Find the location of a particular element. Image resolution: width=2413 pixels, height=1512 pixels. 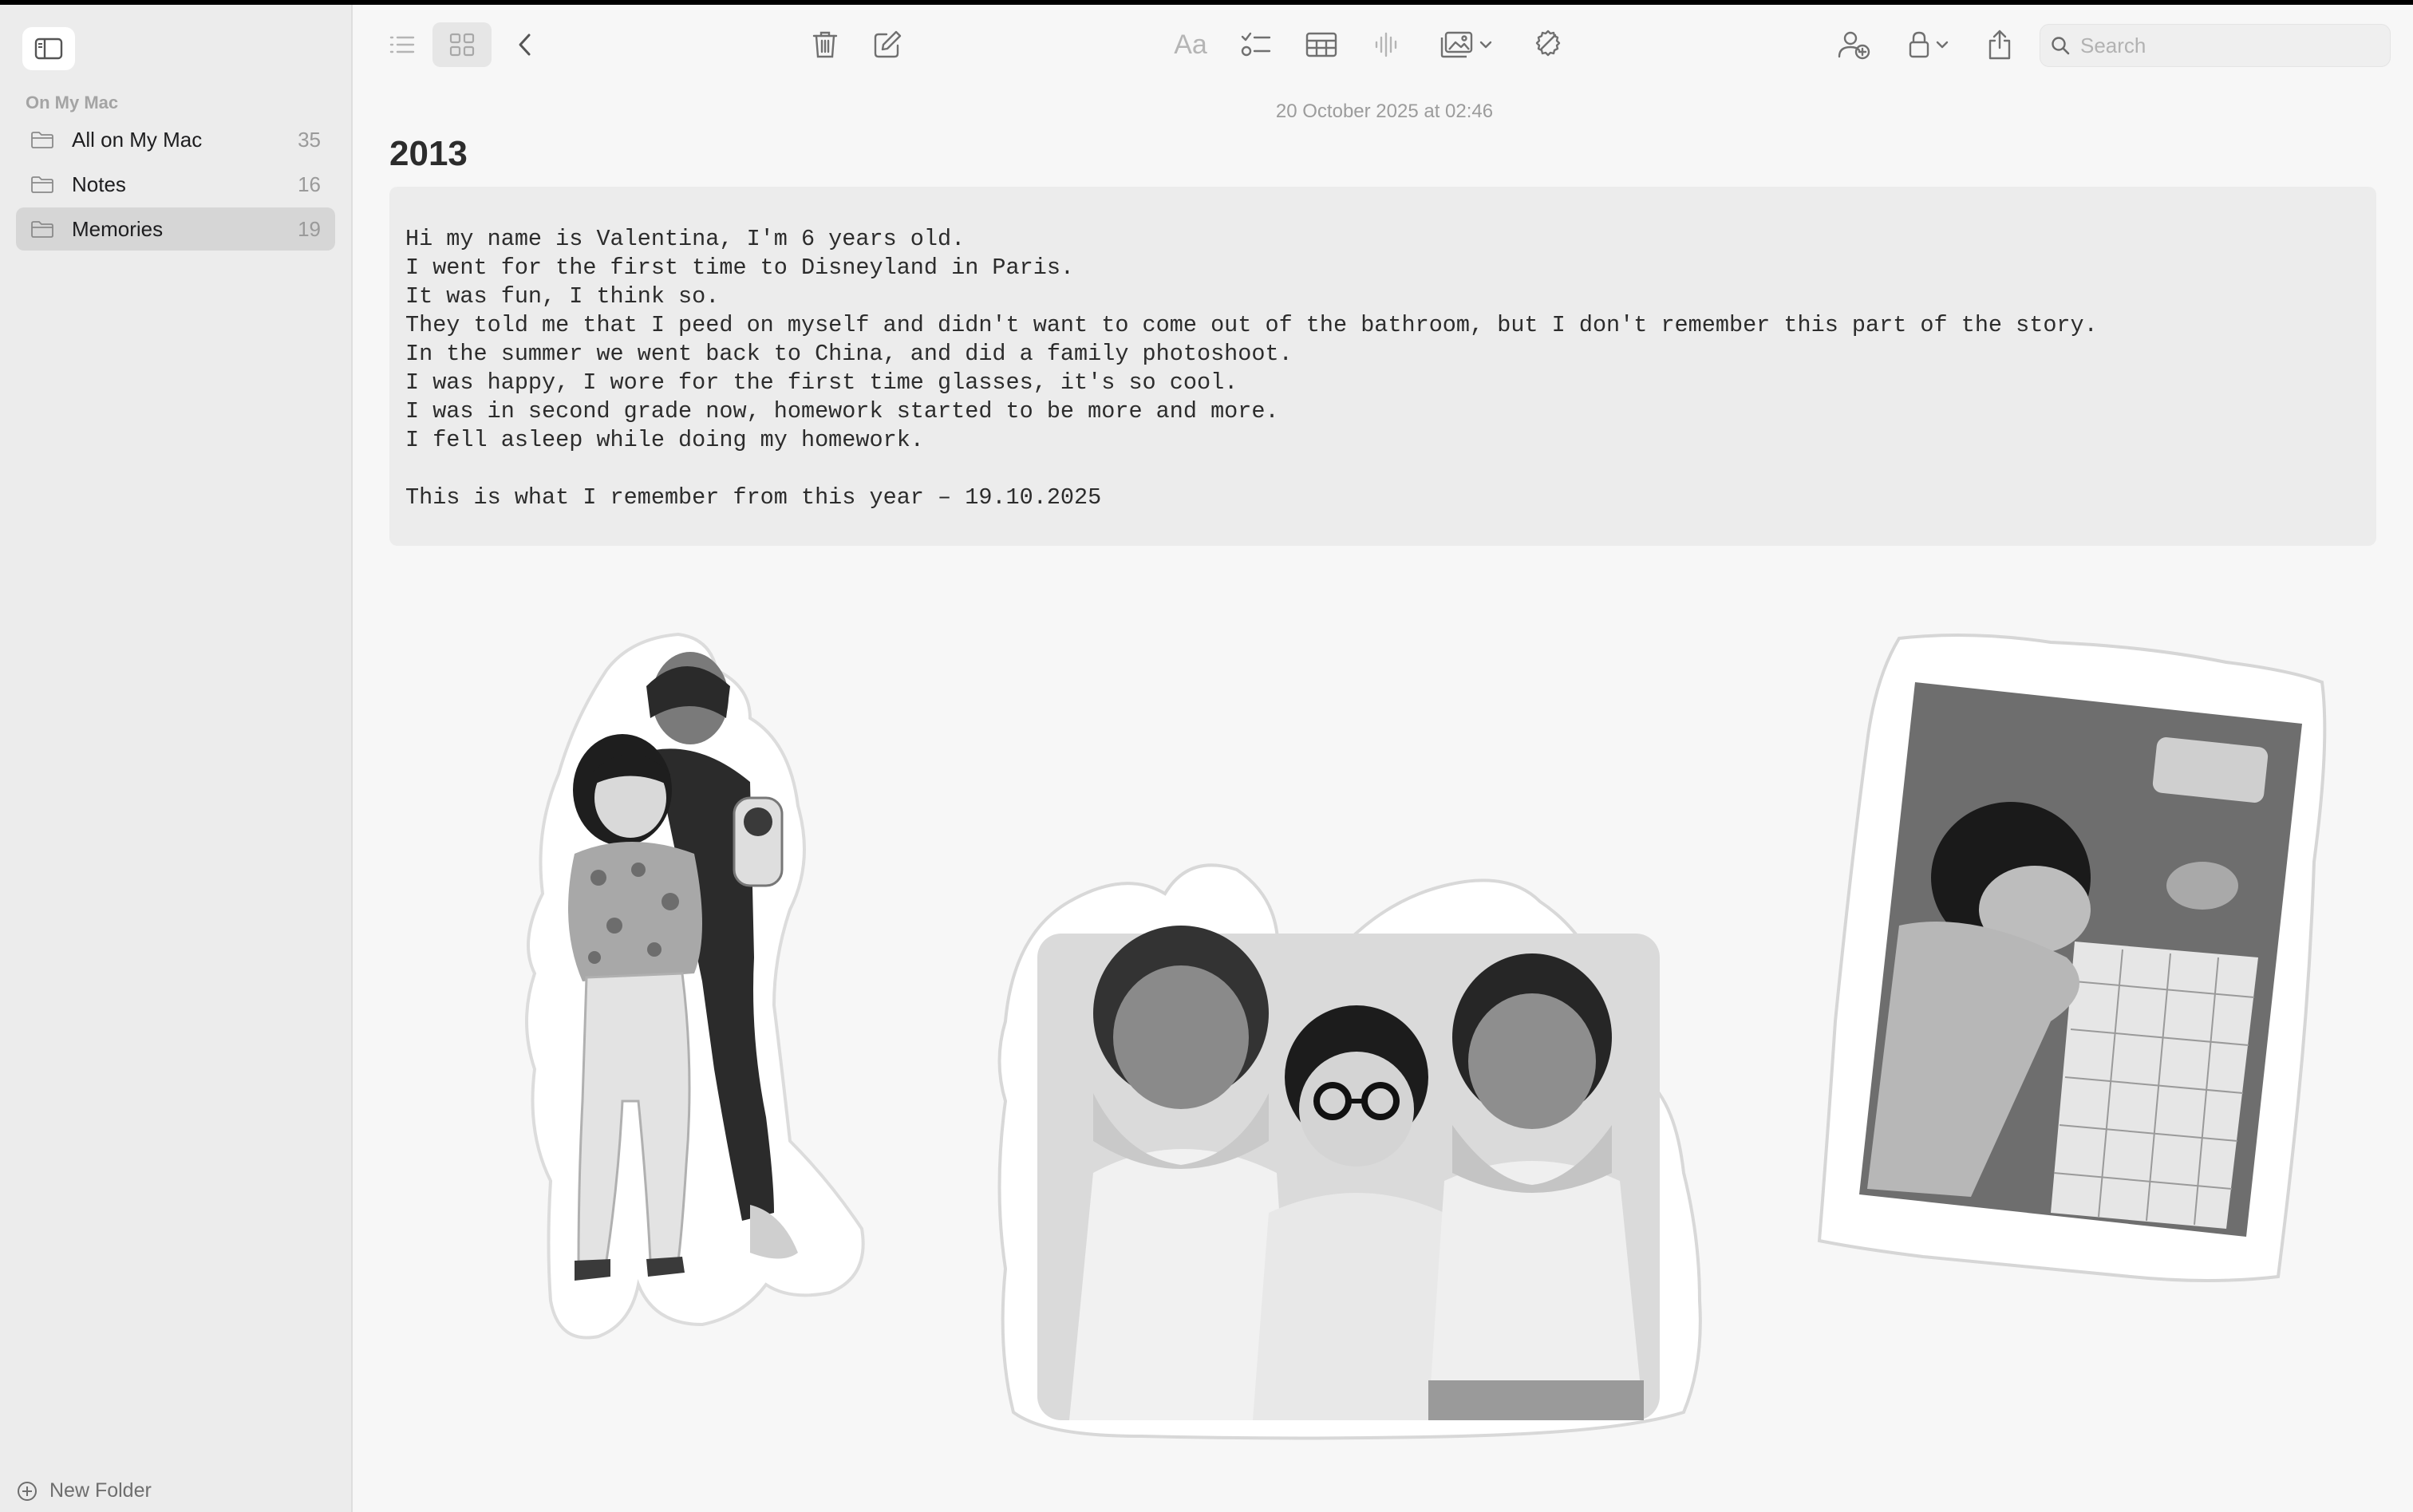

trash-icon is located at coordinates (825, 44).